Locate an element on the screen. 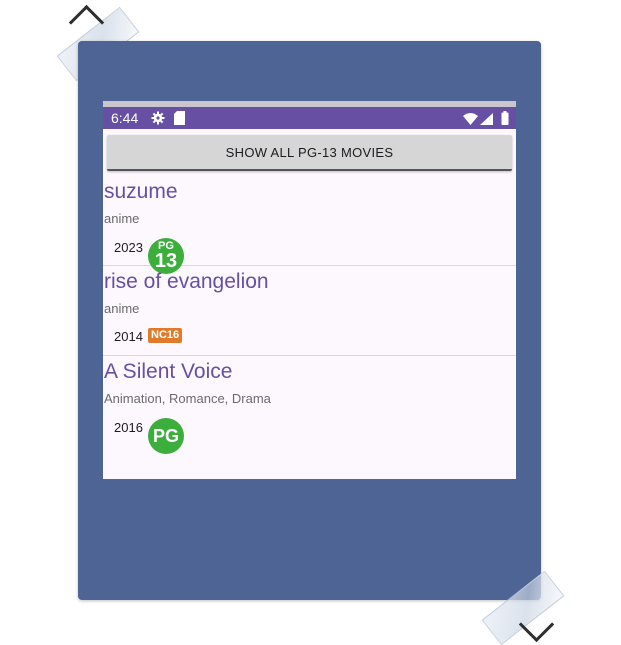  show-all-pg13-button: SHOW ALL PG-13 MOVIES is located at coordinates (309, 153).